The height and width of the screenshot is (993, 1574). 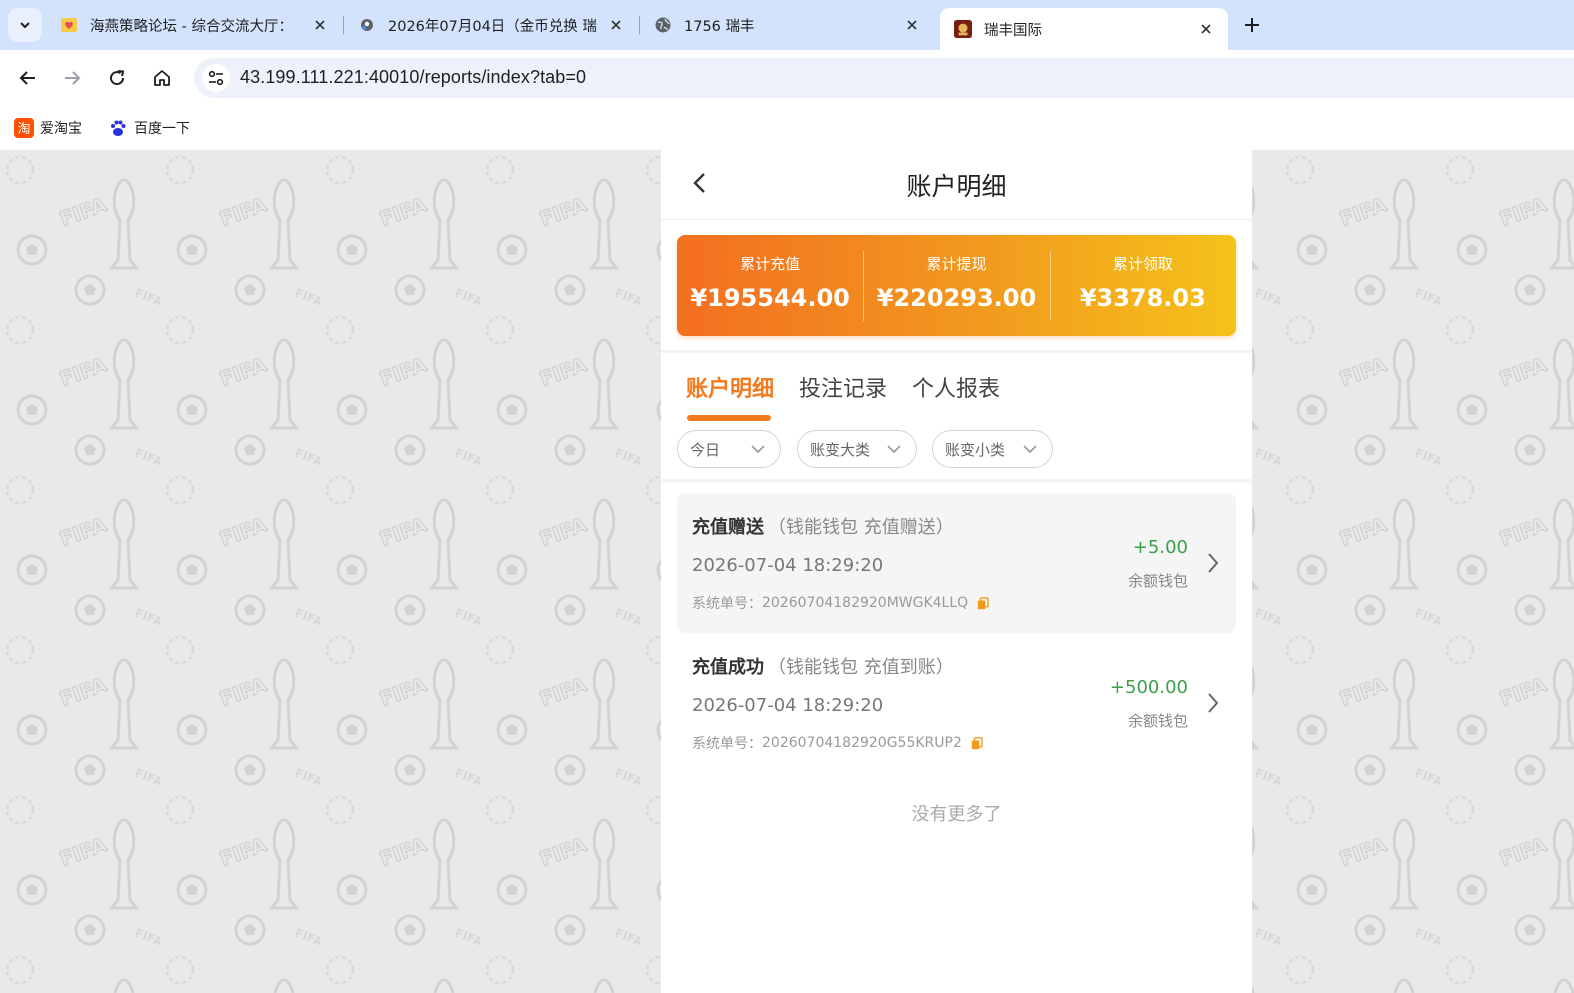 I want to click on browser-toolbar: 43.199.111.221:40010/reports/index?tab=0, so click(x=787, y=78).